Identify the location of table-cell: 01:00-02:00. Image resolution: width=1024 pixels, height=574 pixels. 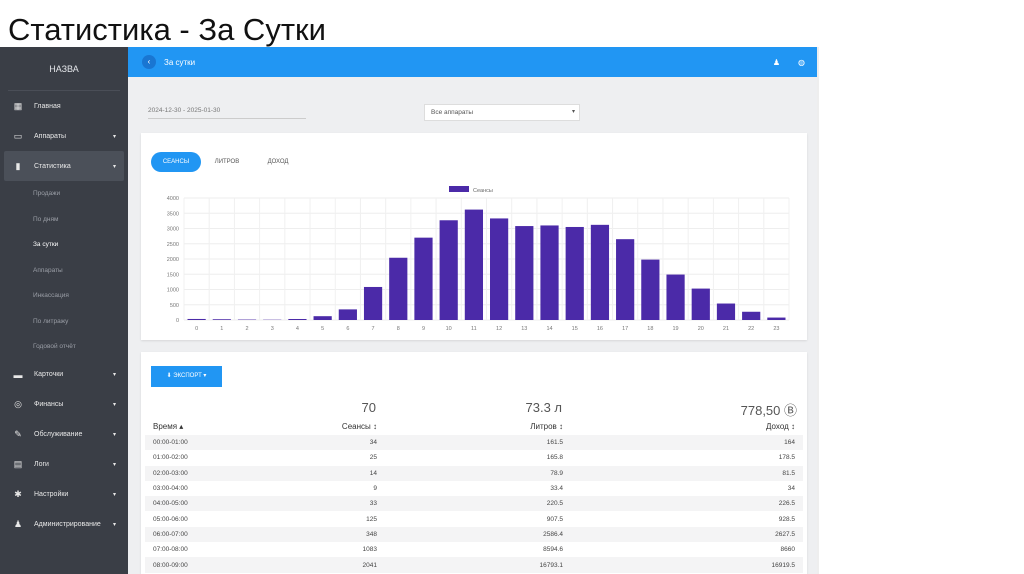
(170, 458).